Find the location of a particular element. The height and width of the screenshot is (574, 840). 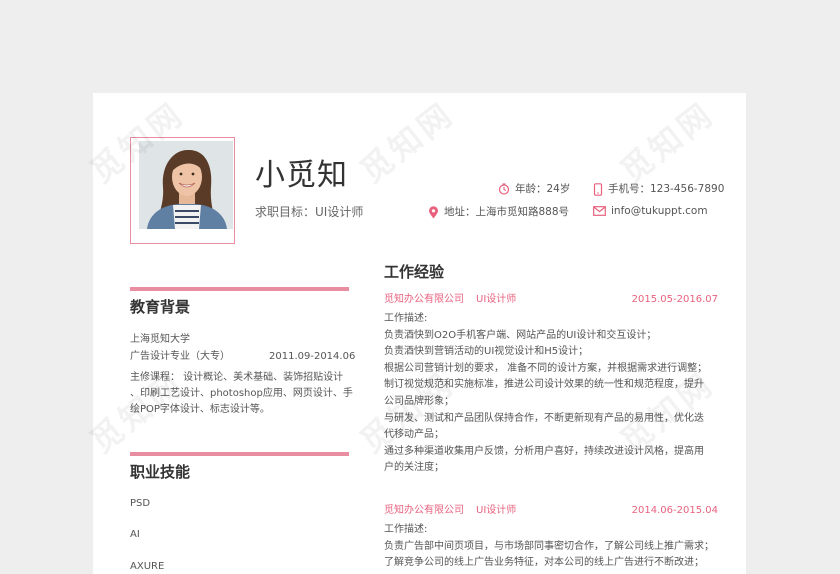

education-period: 2011.09-2014.06 is located at coordinates (312, 356).